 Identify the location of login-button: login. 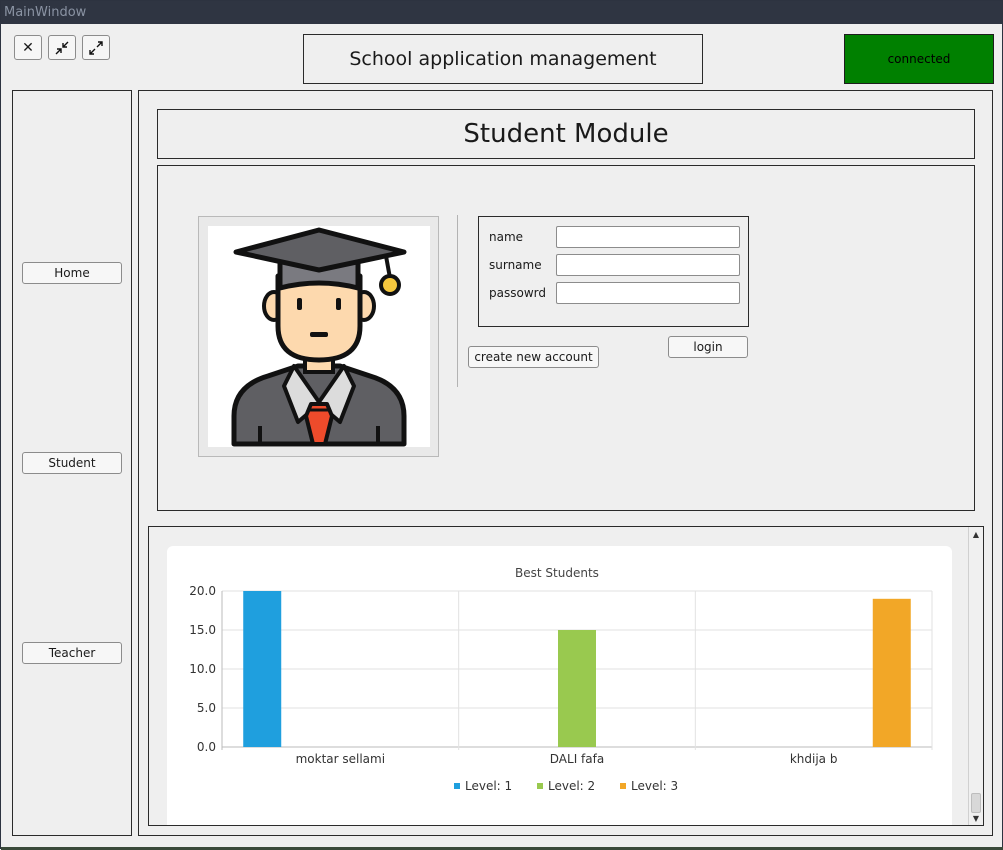
(708, 347).